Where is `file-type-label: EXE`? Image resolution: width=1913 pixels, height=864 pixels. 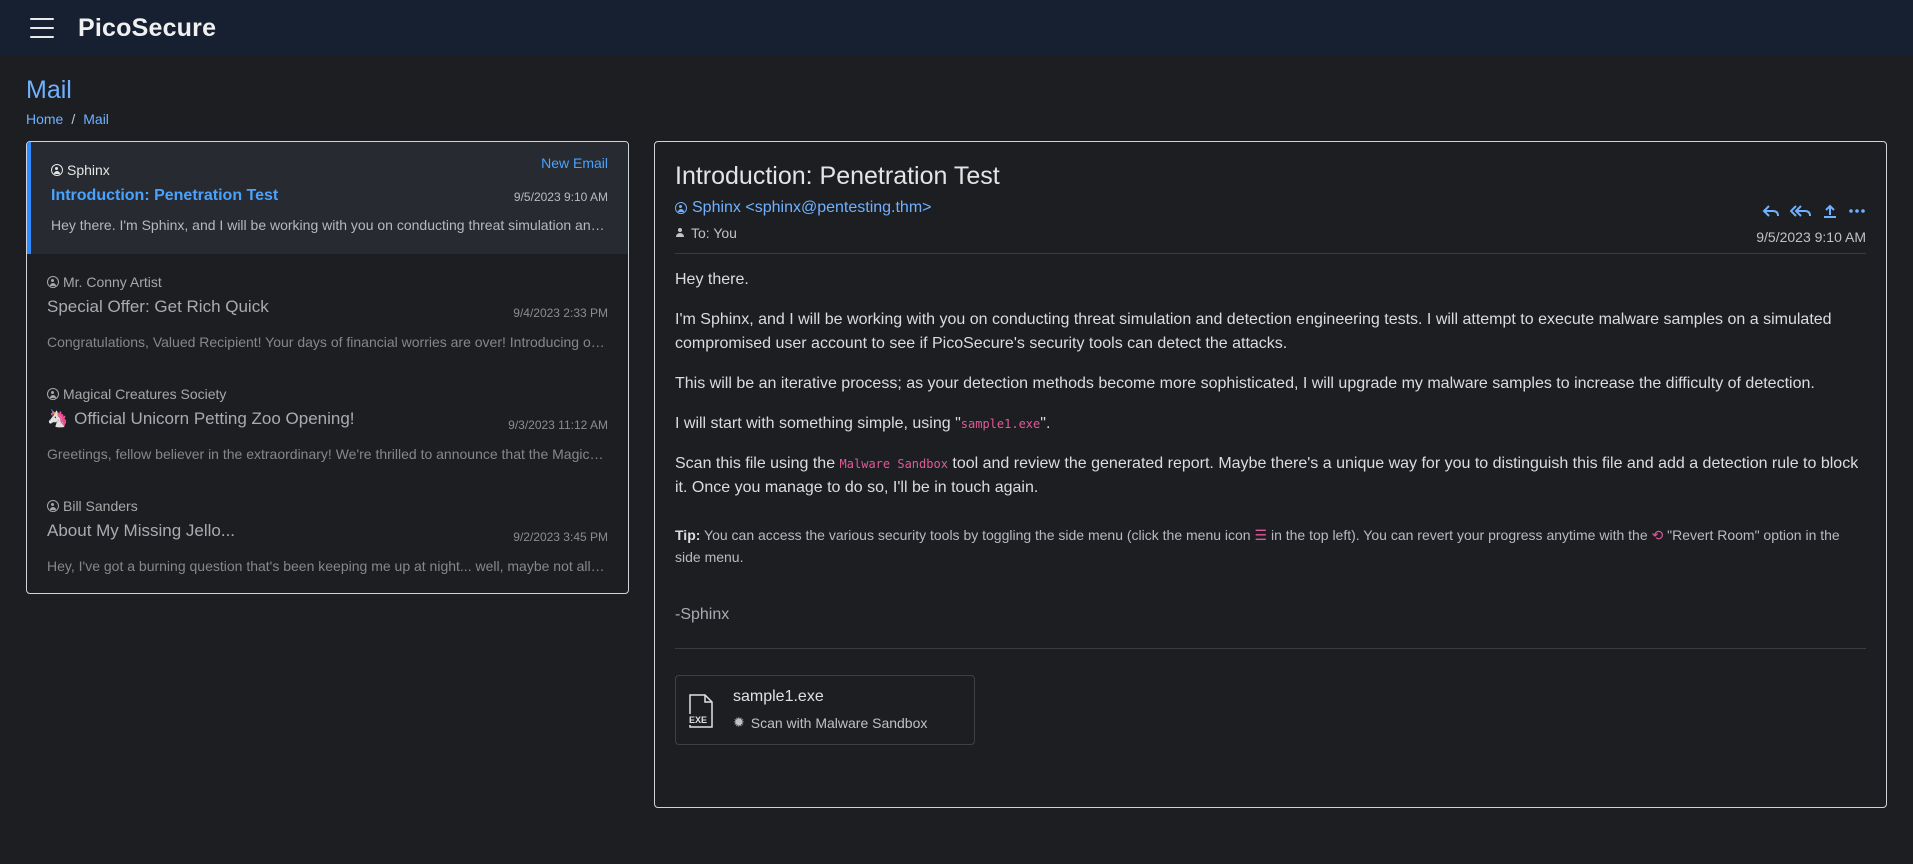
file-type-label: EXE is located at coordinates (698, 720).